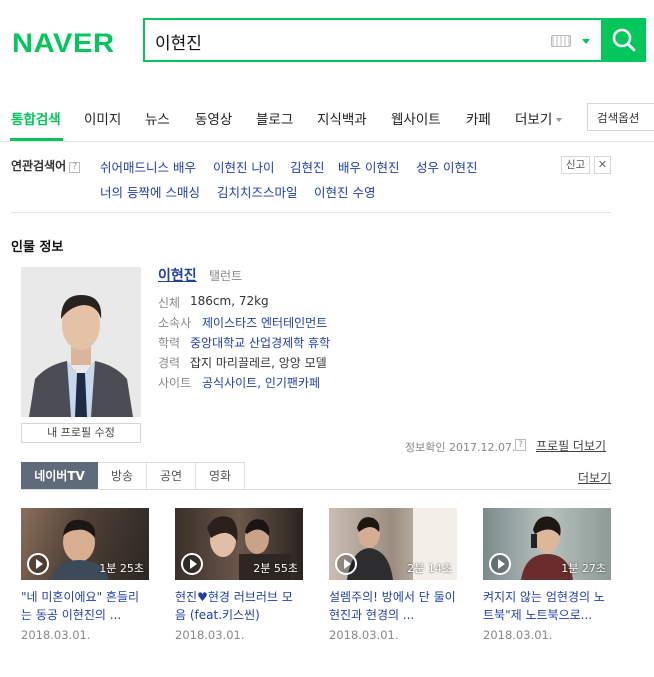  I want to click on media-tab-movie: 영화, so click(220, 476).